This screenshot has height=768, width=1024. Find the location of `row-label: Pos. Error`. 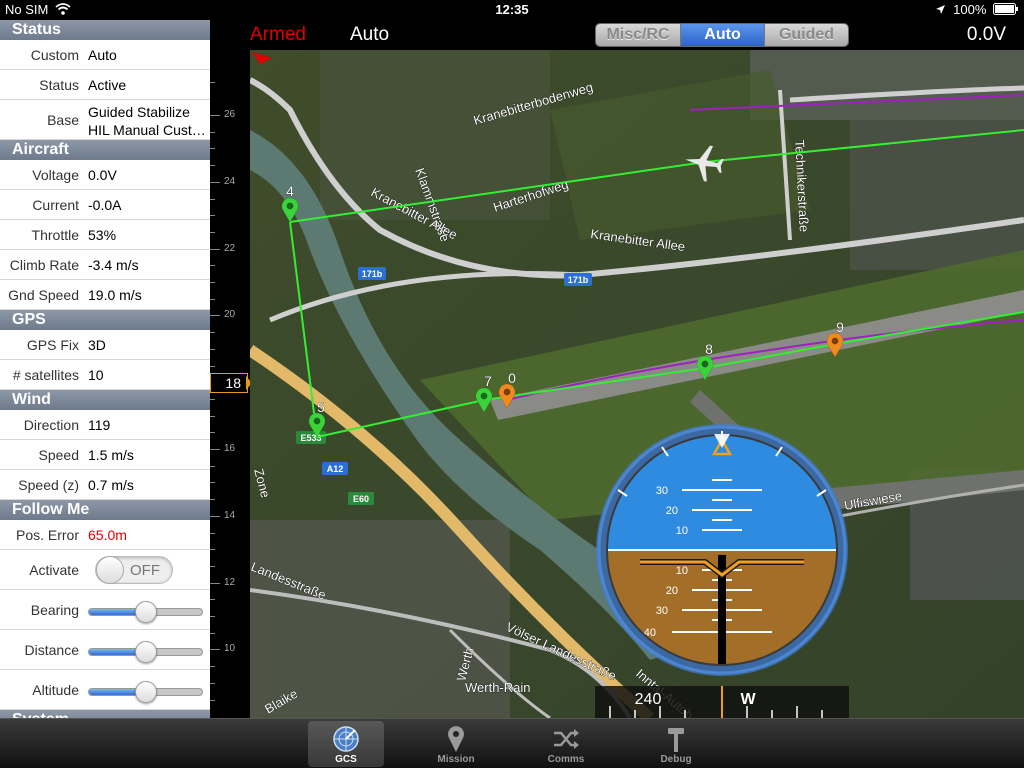

row-label: Pos. Error is located at coordinates (47, 535).